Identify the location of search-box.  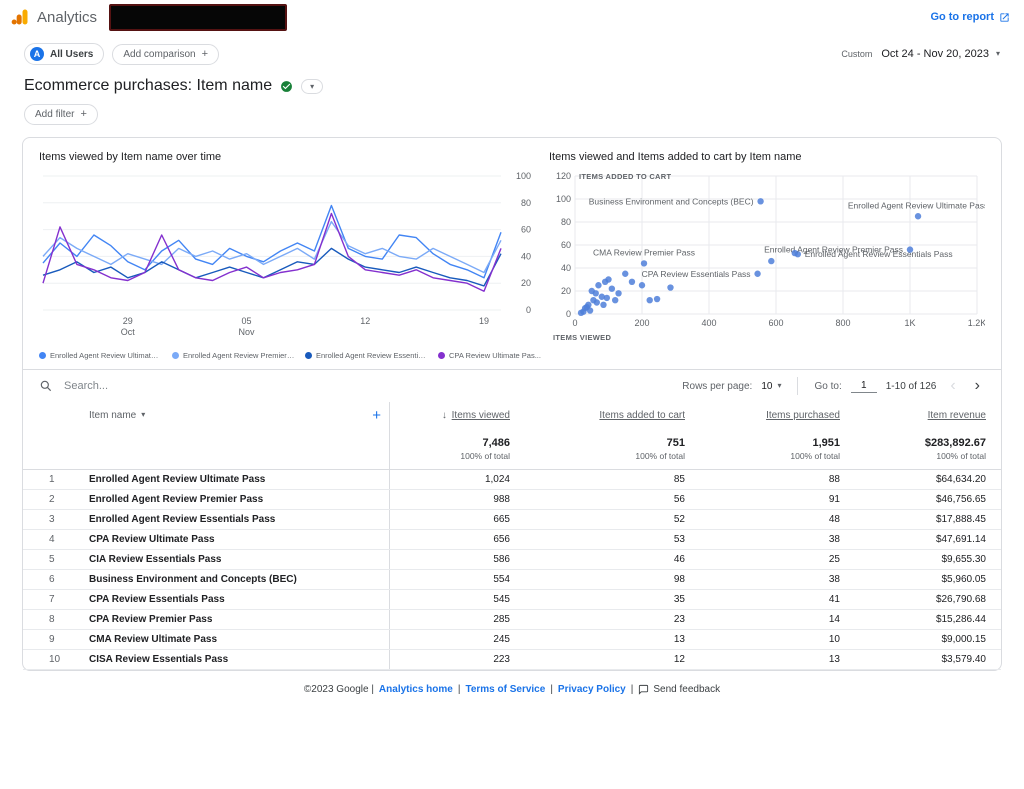
(360, 386).